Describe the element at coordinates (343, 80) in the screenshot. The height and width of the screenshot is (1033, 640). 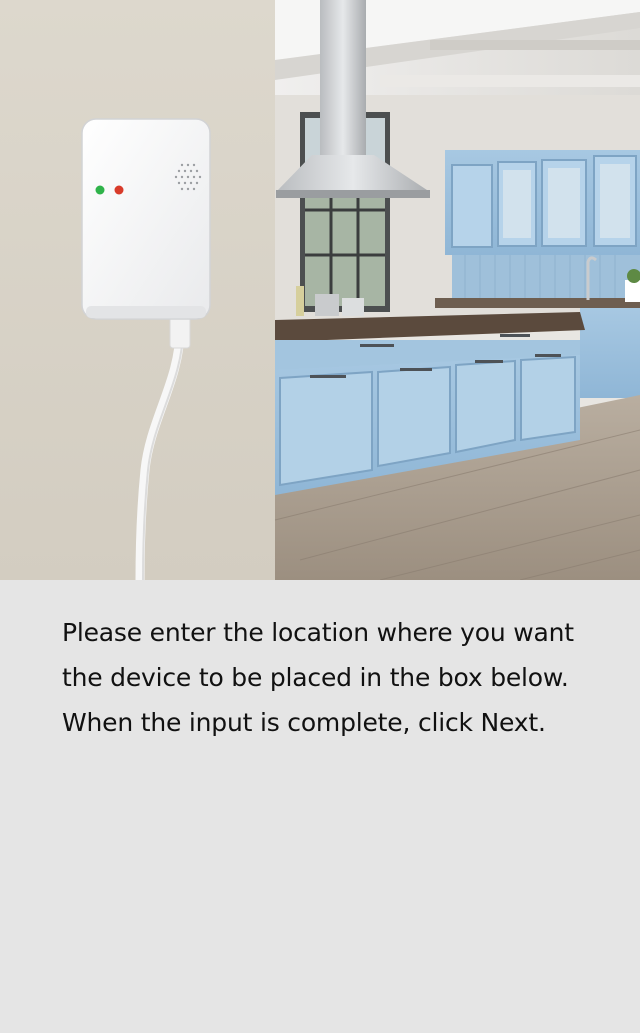
I see `range-hood` at that location.